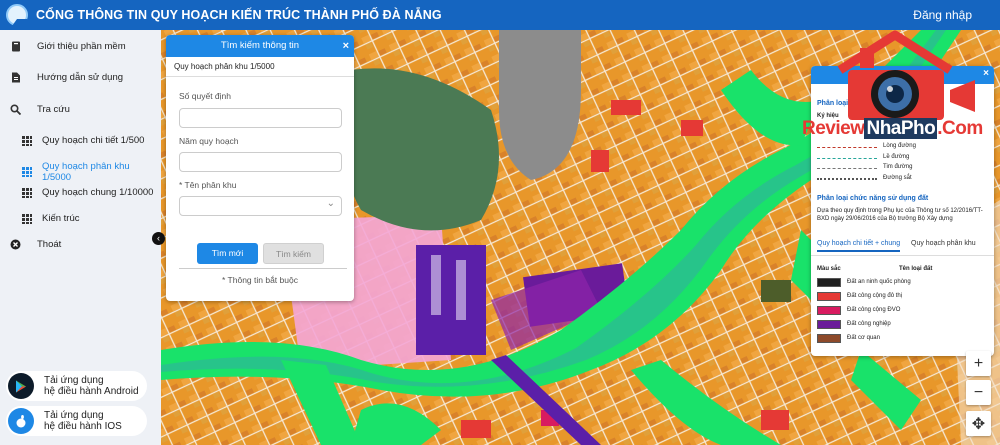 This screenshot has height=445, width=1000. Describe the element at coordinates (260, 162) in the screenshot. I see `planning-year-input` at that location.